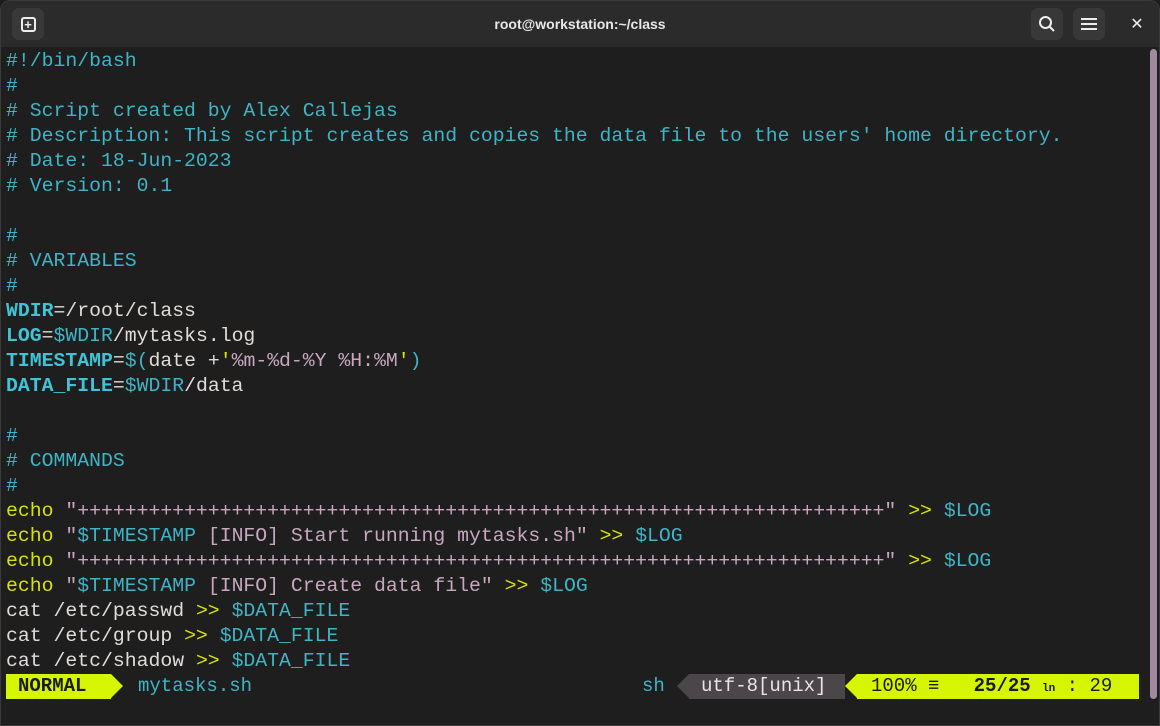 Image resolution: width=1160 pixels, height=726 pixels. Describe the element at coordinates (1153, 374) in the screenshot. I see `scrollbar` at that location.